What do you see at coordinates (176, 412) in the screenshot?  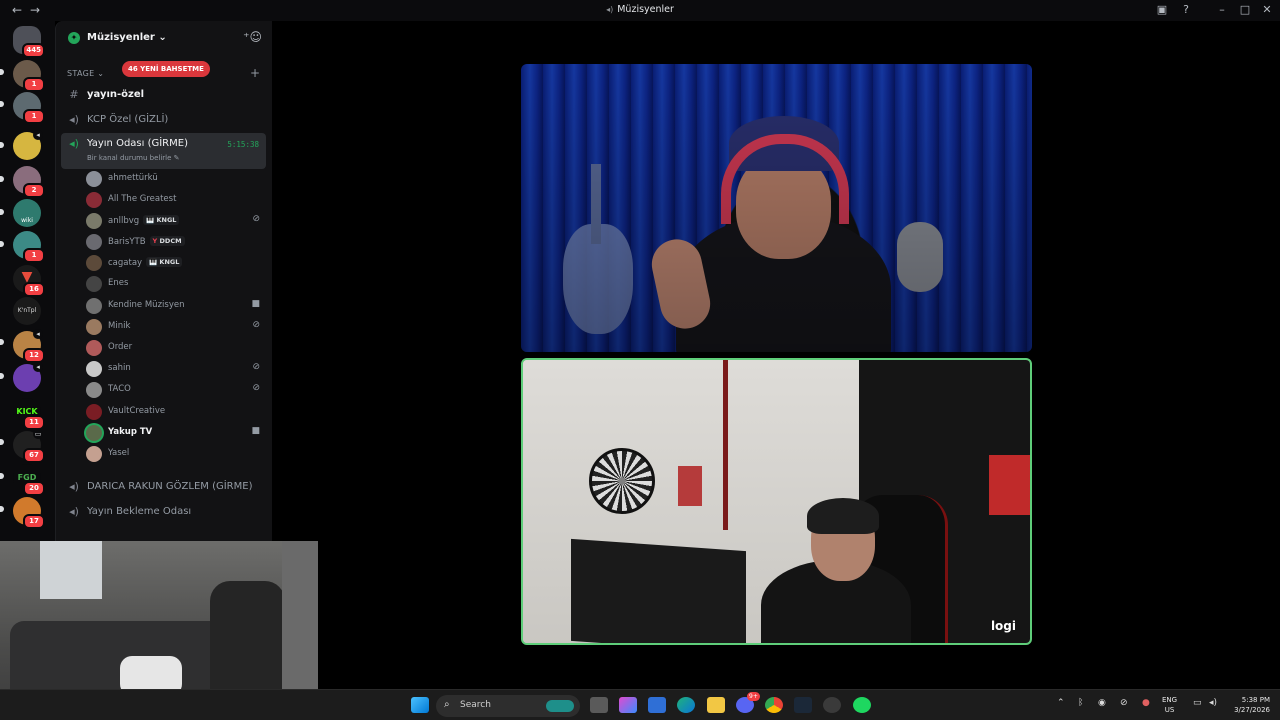 I see `voice-user: VaultCreative` at bounding box center [176, 412].